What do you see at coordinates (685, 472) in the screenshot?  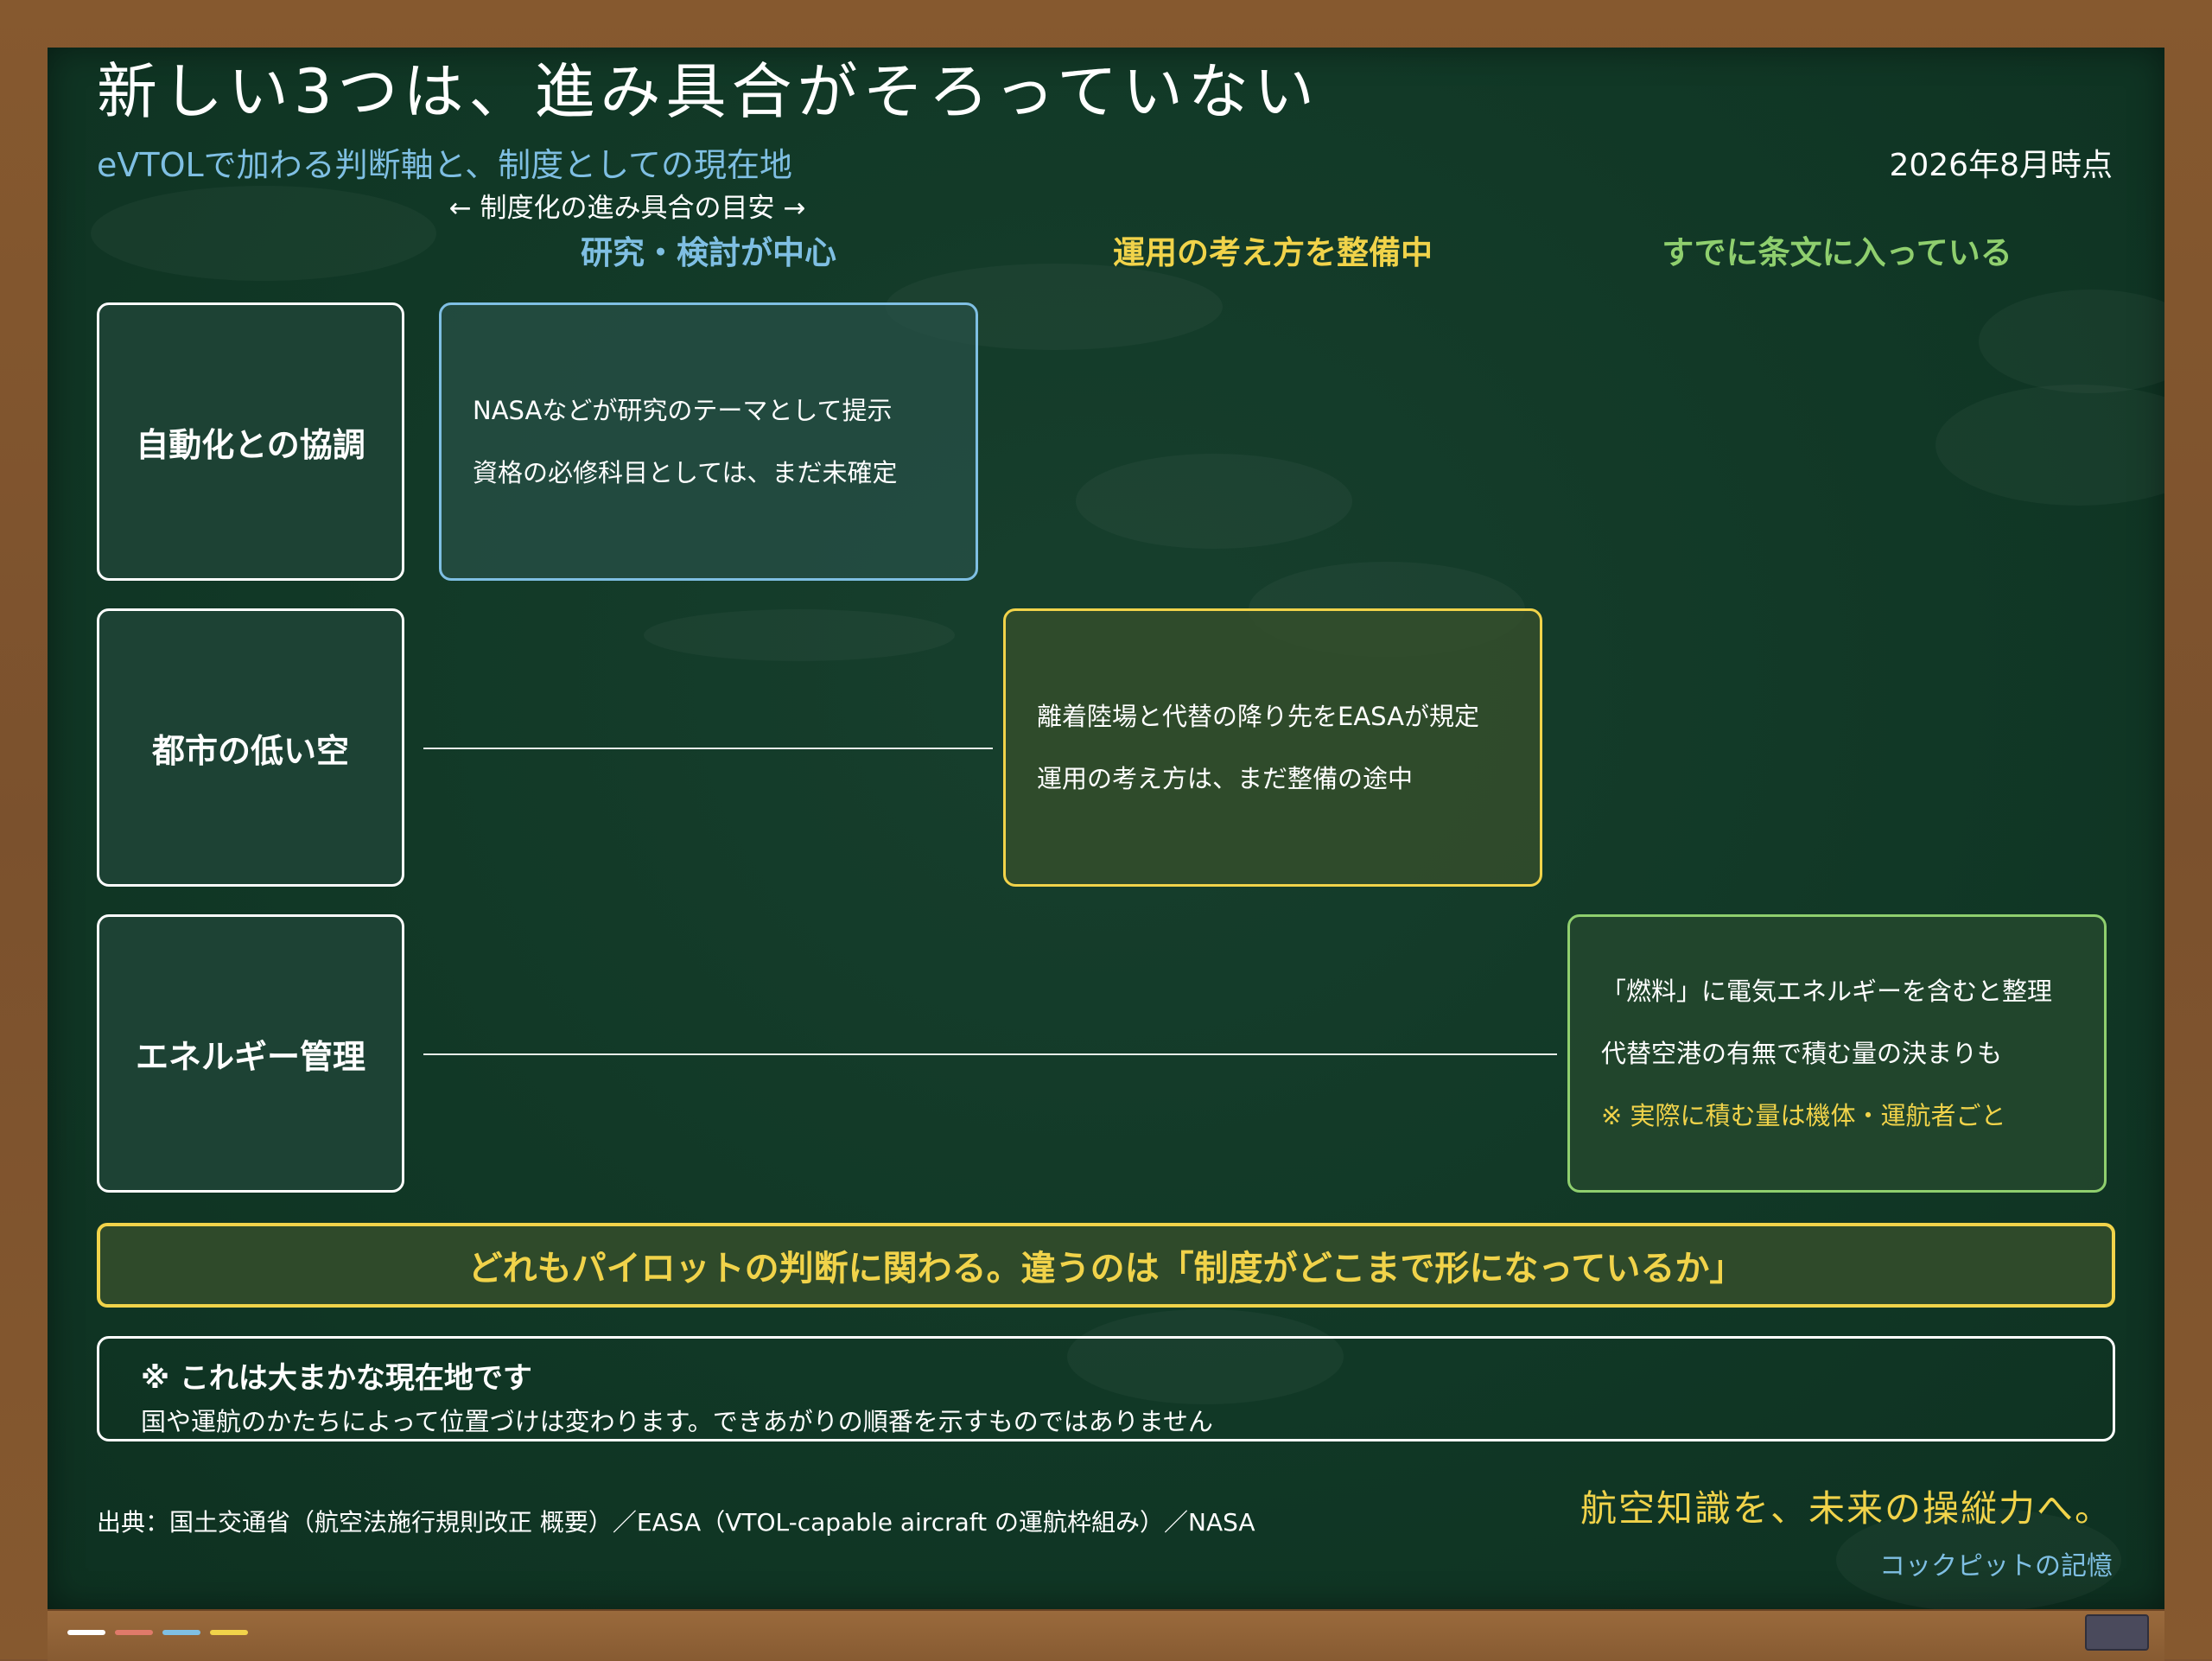 I see `note-line: 資格の必修科目としては、まだ未確定` at bounding box center [685, 472].